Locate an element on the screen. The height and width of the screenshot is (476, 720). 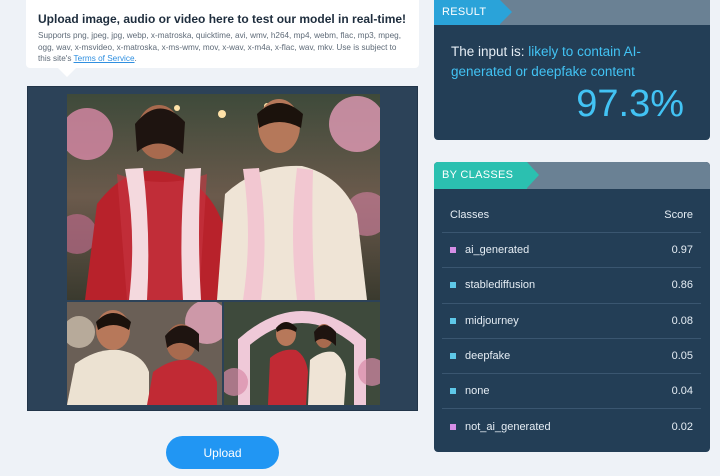
class-score: 0.97 is located at coordinates (682, 250).